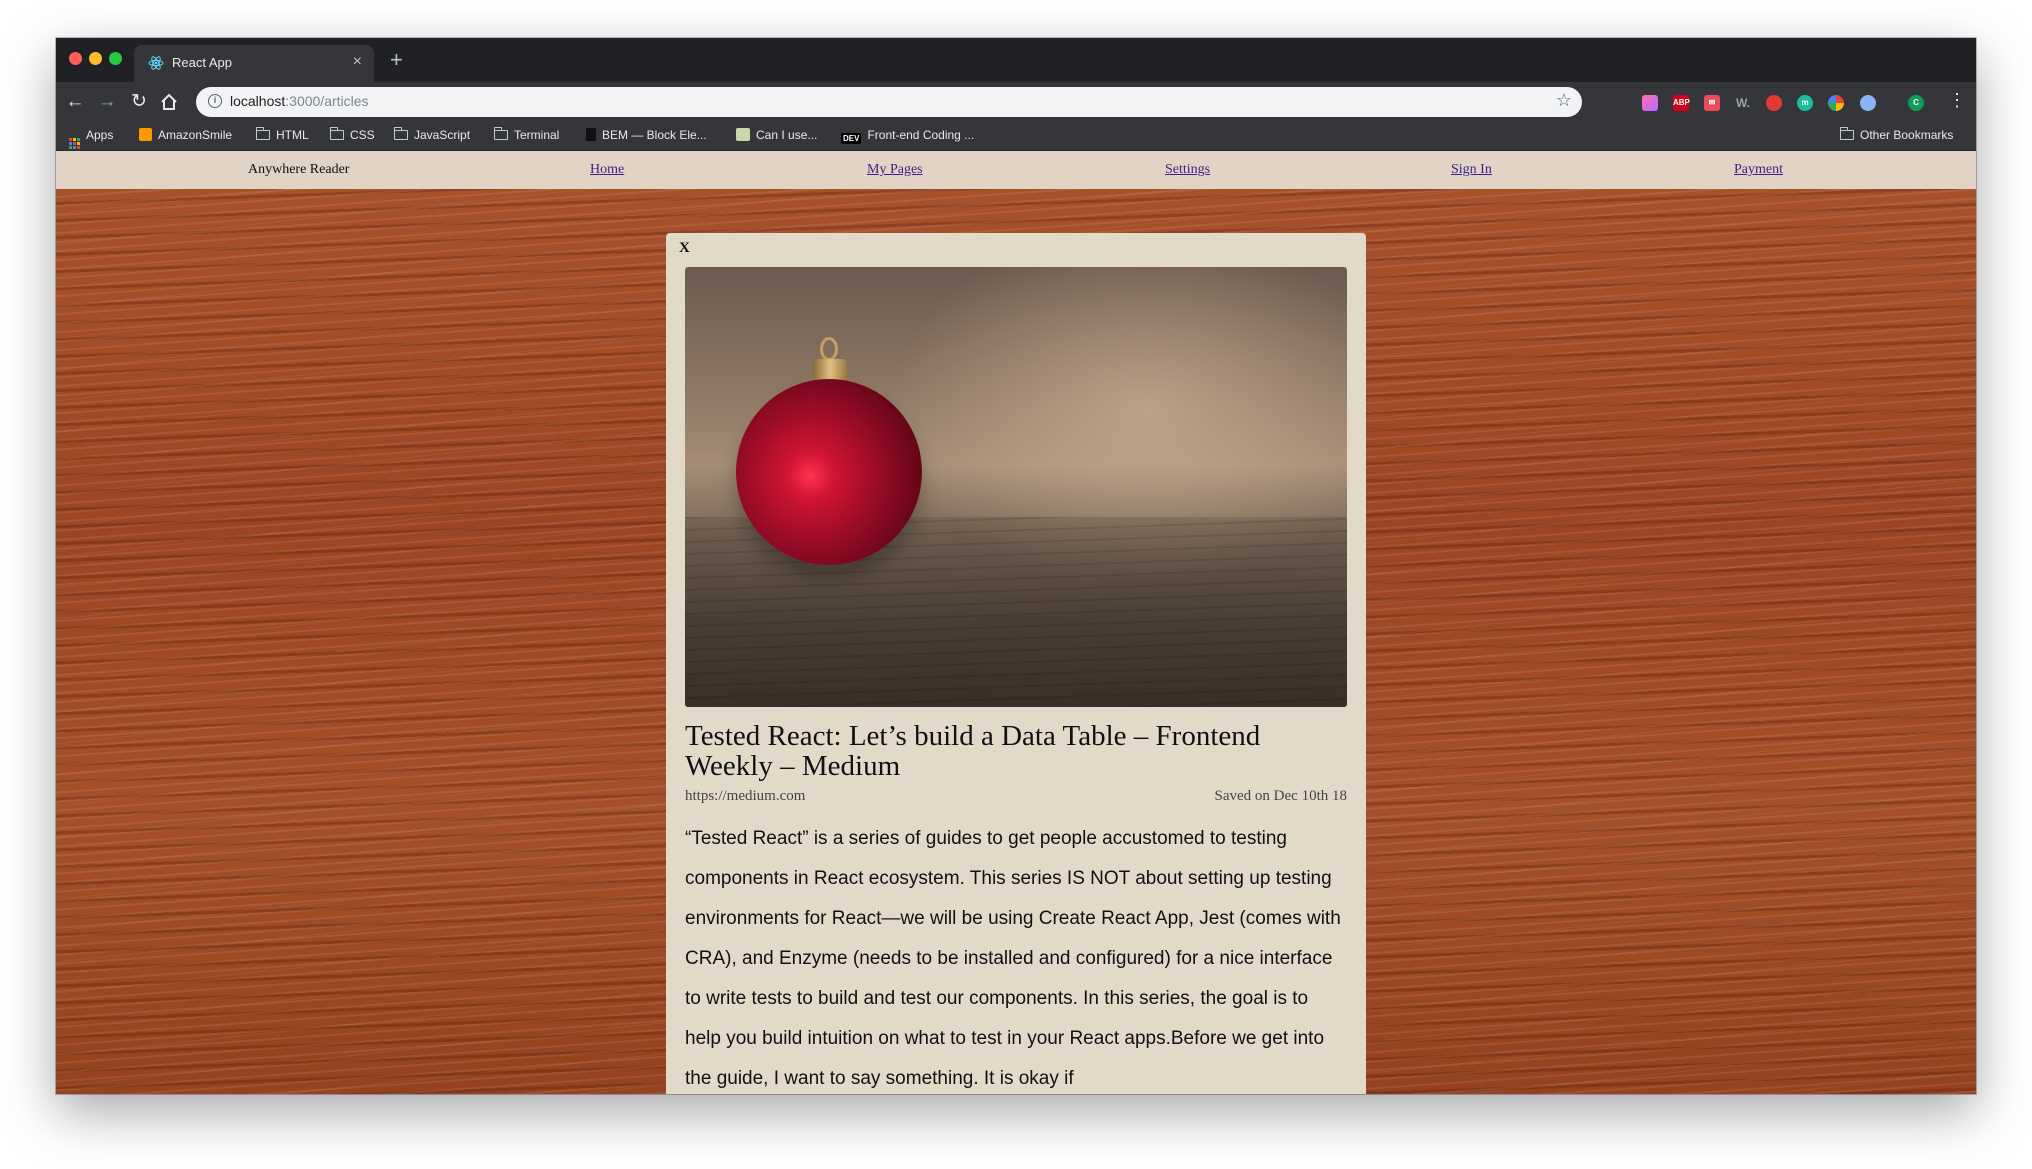 The image size is (2032, 1169). Describe the element at coordinates (1758, 170) in the screenshot. I see `nav-link-payment: Payment` at that location.